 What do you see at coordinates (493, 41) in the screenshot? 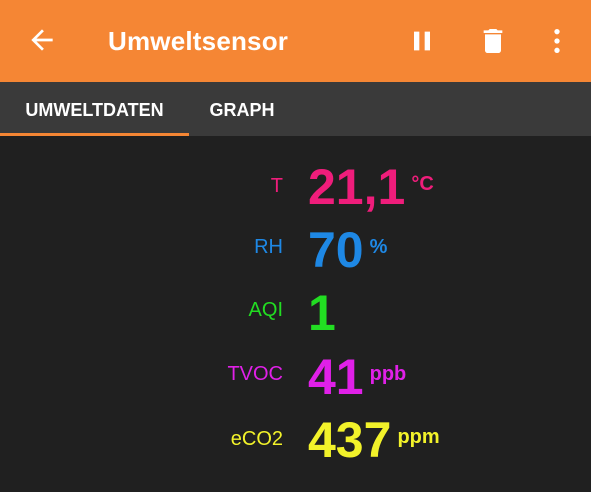
I see `delete-icon` at bounding box center [493, 41].